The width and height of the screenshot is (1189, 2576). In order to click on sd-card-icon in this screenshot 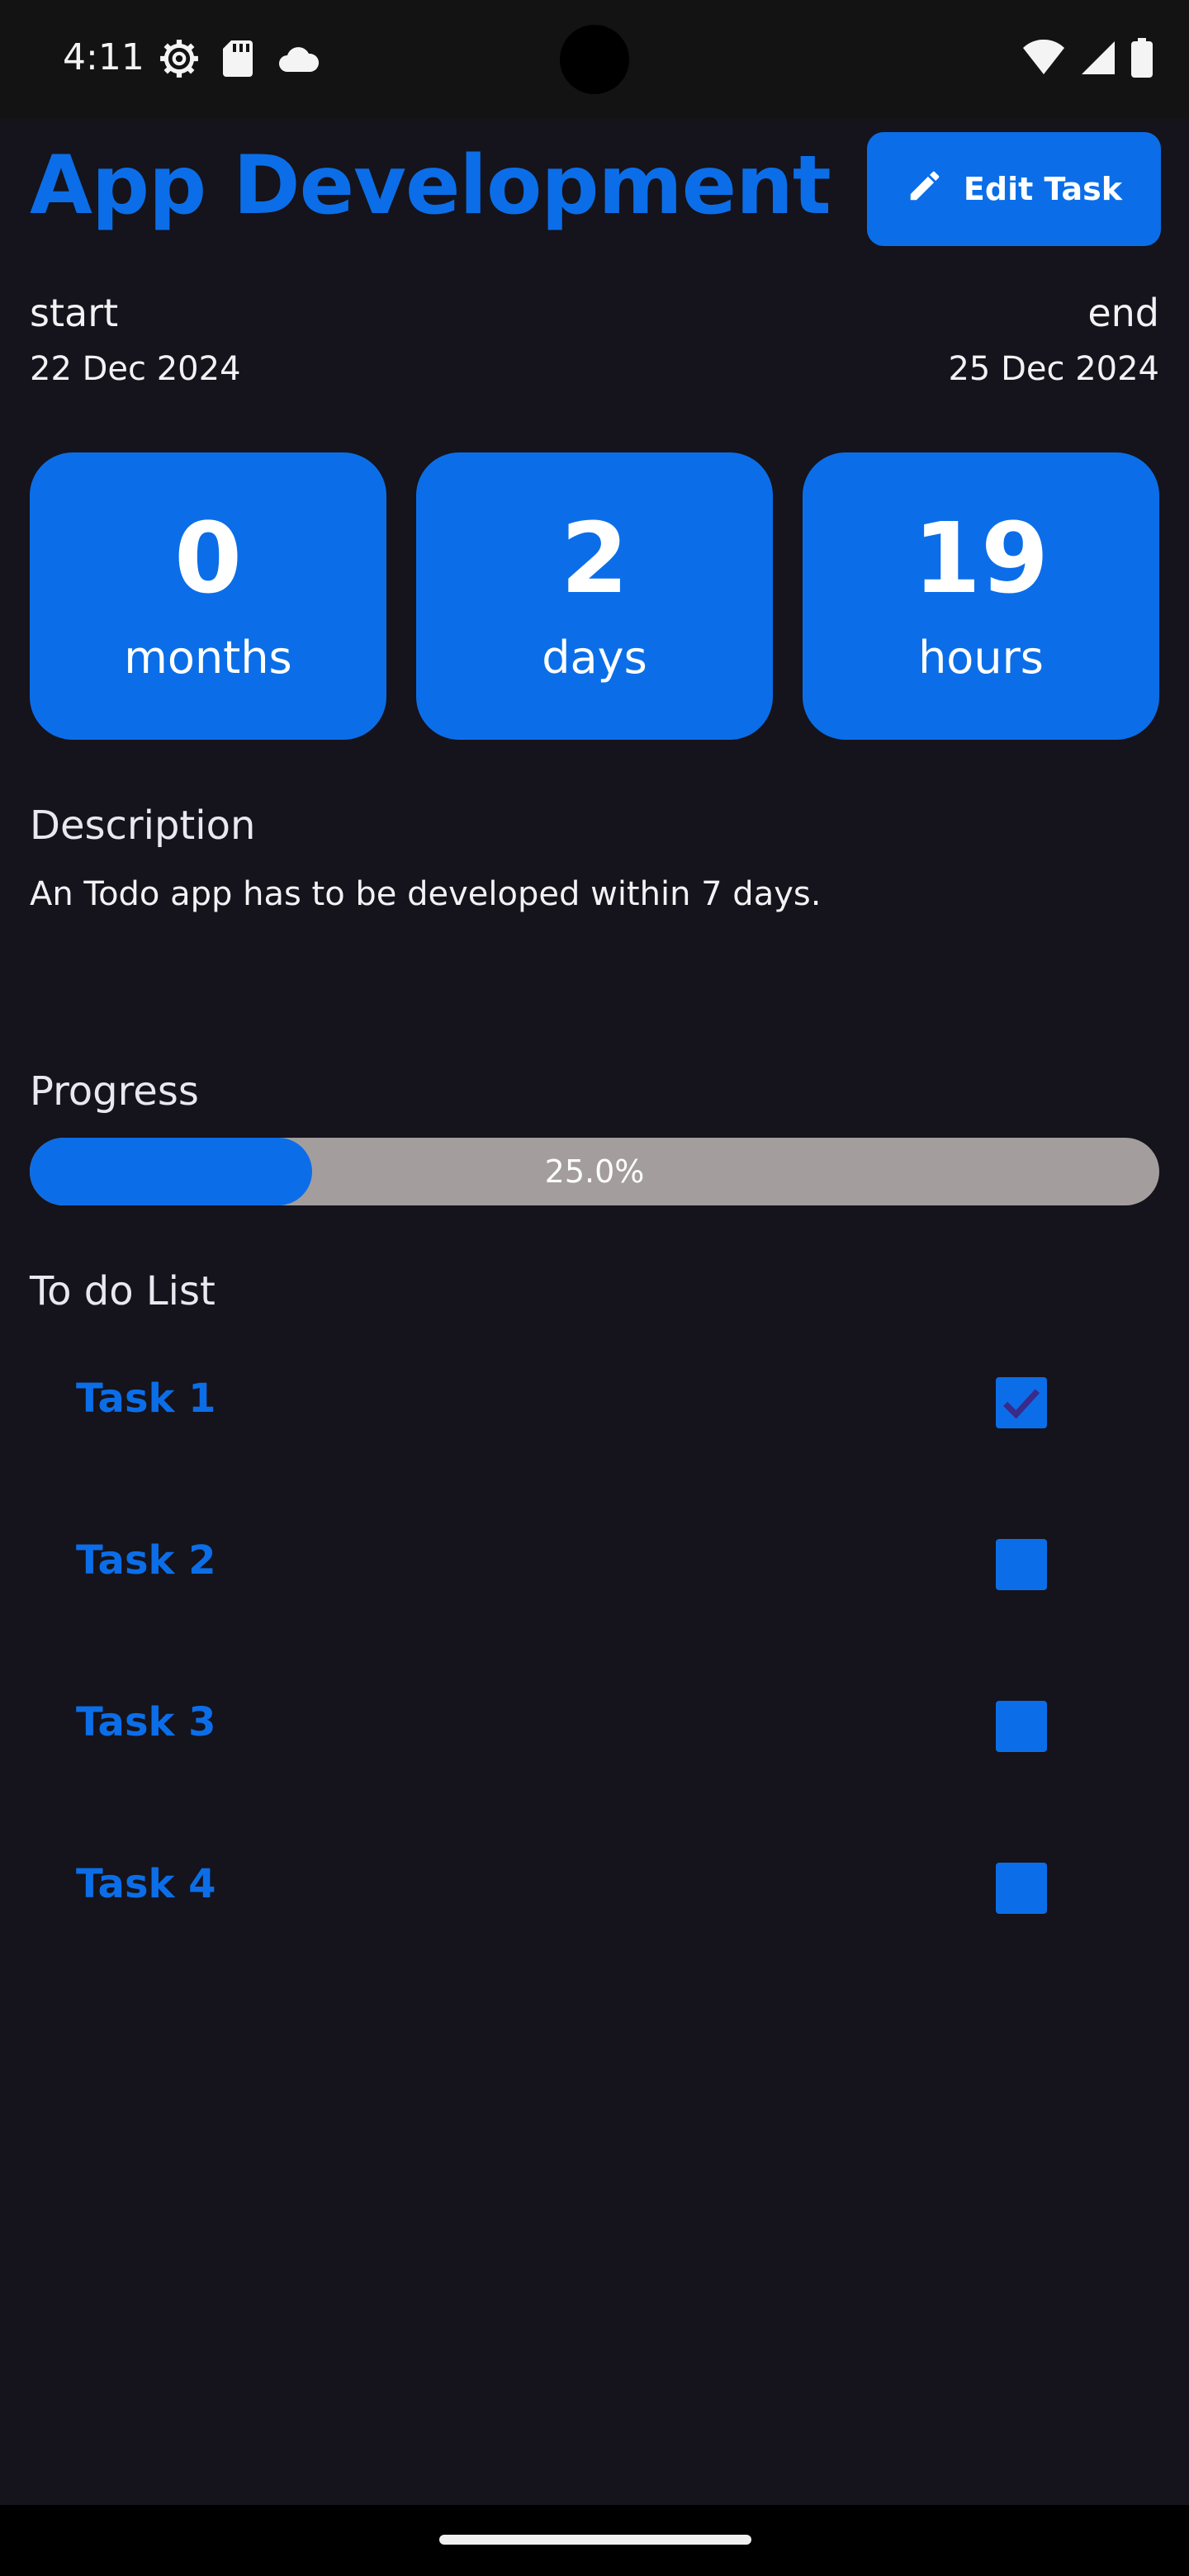, I will do `click(237, 60)`.